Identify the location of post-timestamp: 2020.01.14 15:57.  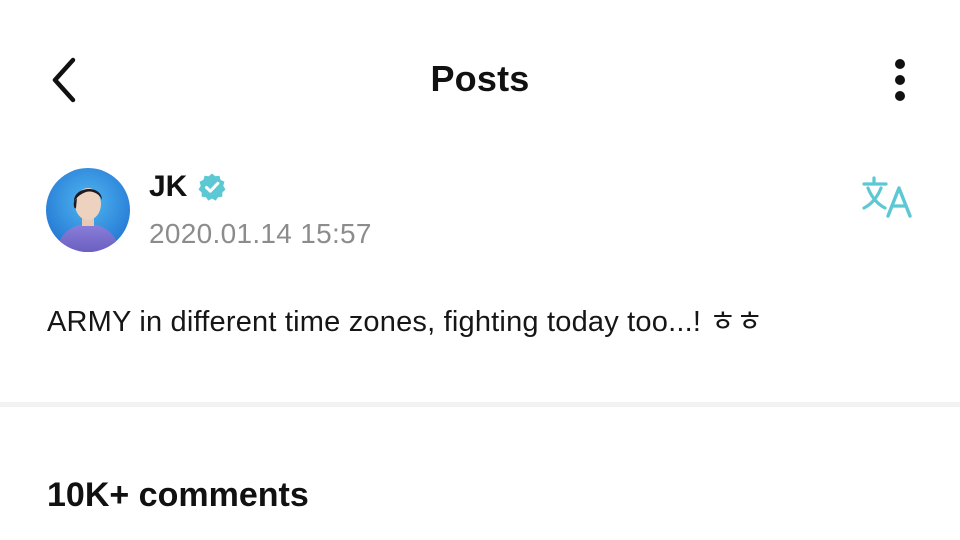
(260, 233).